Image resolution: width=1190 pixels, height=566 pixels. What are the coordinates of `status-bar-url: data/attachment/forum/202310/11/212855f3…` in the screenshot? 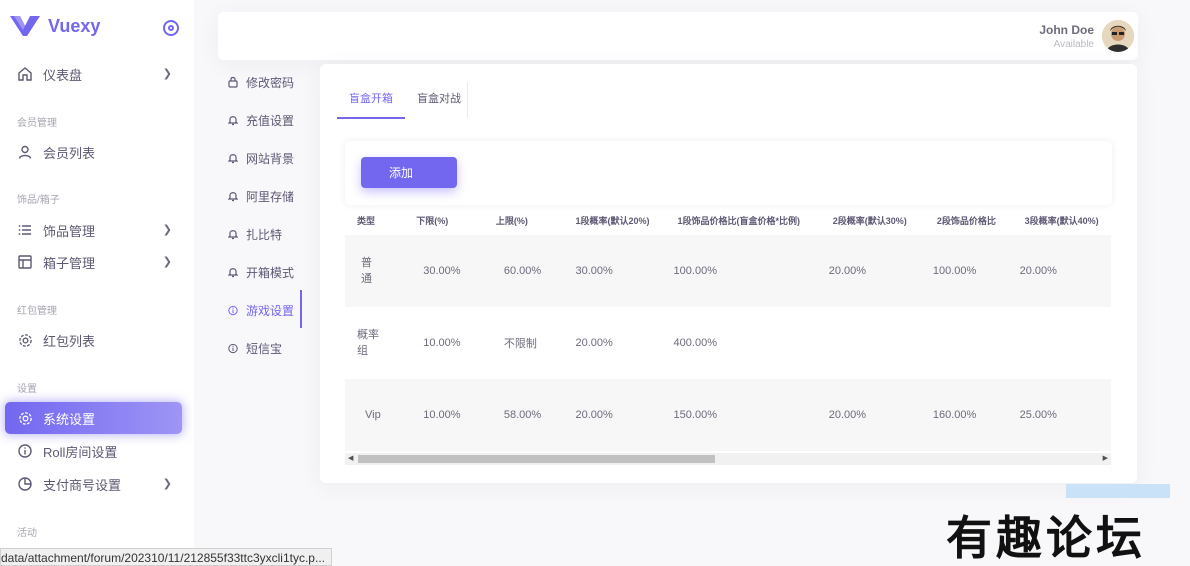 It's located at (166, 557).